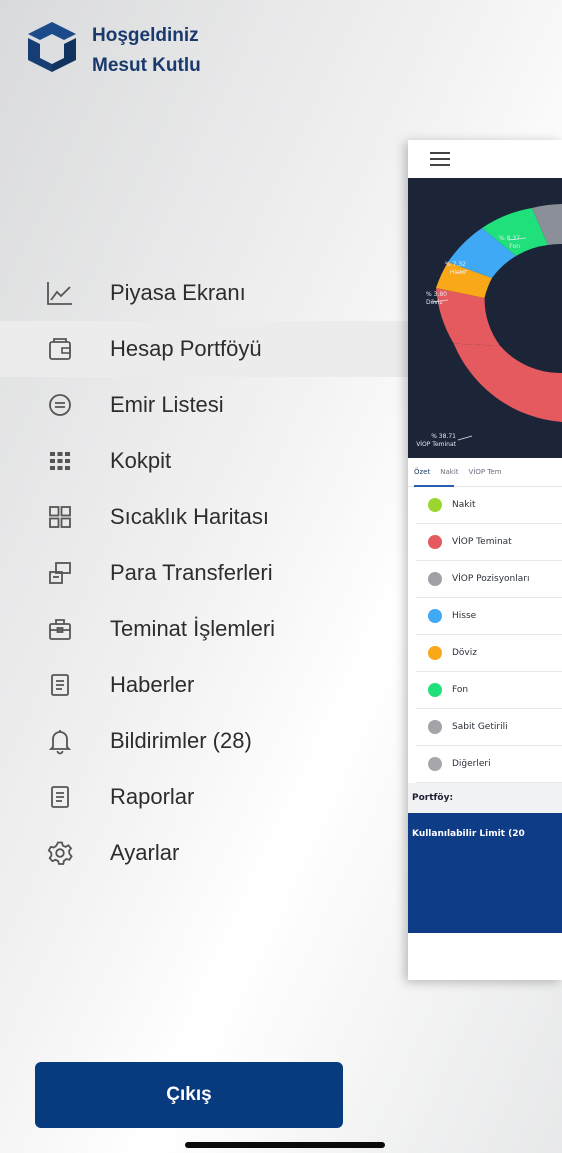 This screenshot has height=1153, width=562. What do you see at coordinates (468, 834) in the screenshot?
I see `available-limit-label: Kullanılabilir Limit (20` at bounding box center [468, 834].